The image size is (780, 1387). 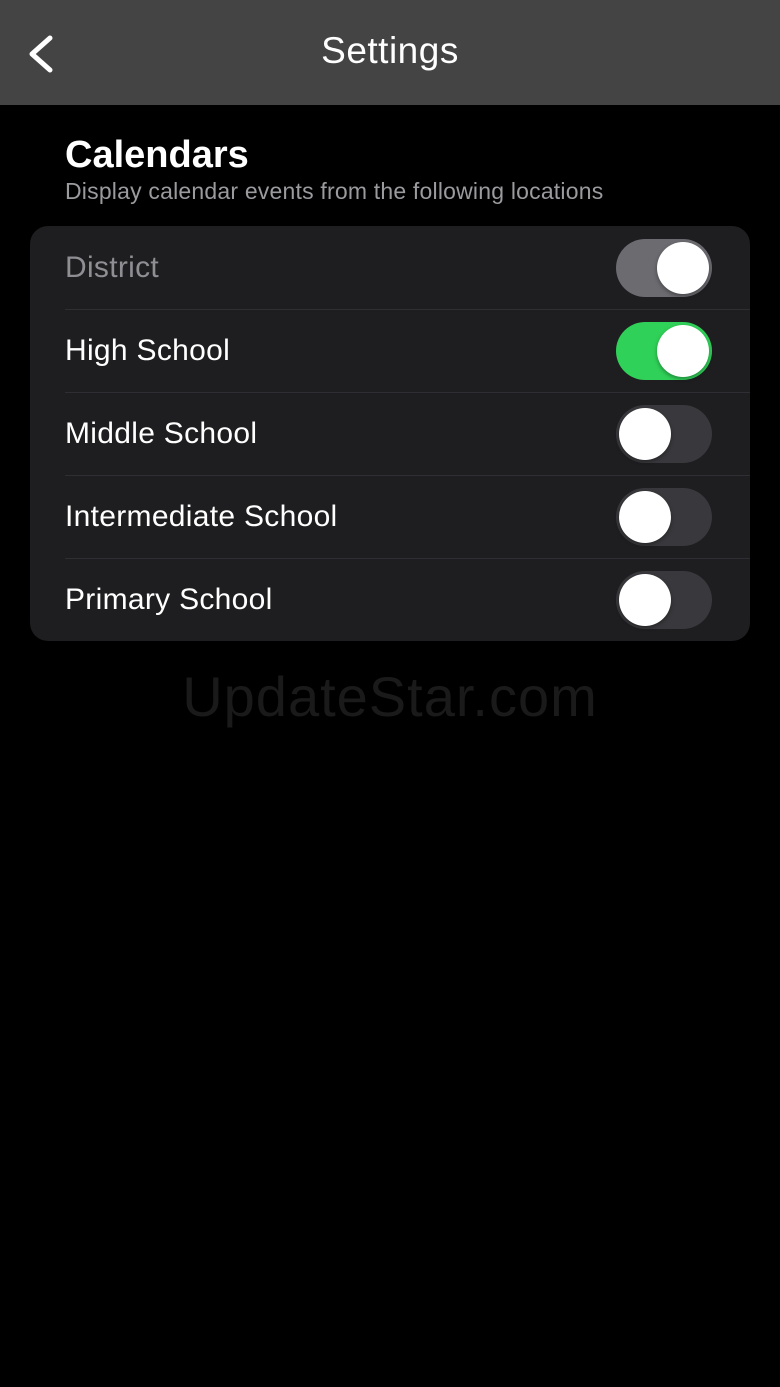 I want to click on navigation-bar: Settings, so click(x=390, y=52).